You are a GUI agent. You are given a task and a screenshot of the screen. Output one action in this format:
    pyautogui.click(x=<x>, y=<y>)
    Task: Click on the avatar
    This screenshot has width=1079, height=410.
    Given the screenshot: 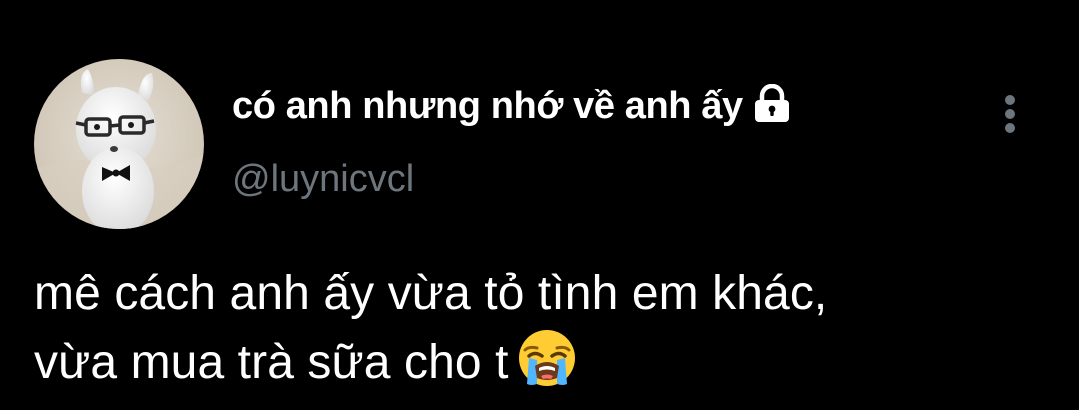 What is the action you would take?
    pyautogui.click(x=119, y=144)
    